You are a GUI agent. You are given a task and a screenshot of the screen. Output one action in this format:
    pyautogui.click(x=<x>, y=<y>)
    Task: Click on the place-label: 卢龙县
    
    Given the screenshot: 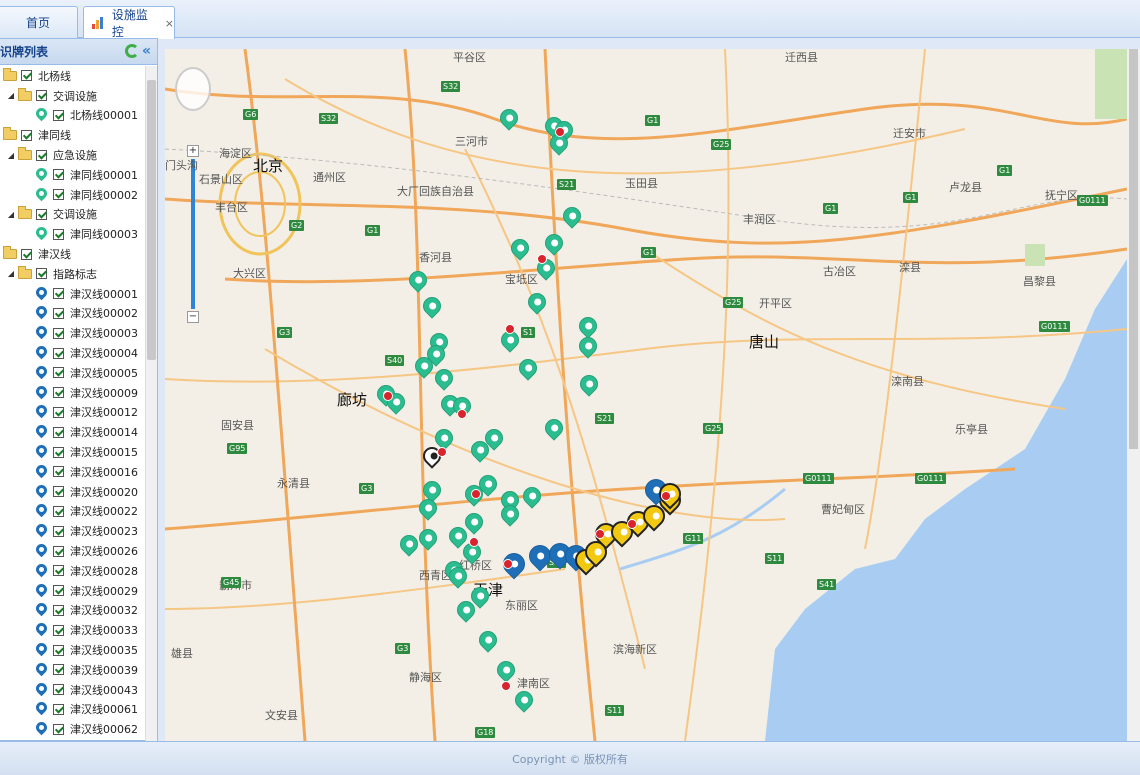 What is the action you would take?
    pyautogui.click(x=965, y=187)
    